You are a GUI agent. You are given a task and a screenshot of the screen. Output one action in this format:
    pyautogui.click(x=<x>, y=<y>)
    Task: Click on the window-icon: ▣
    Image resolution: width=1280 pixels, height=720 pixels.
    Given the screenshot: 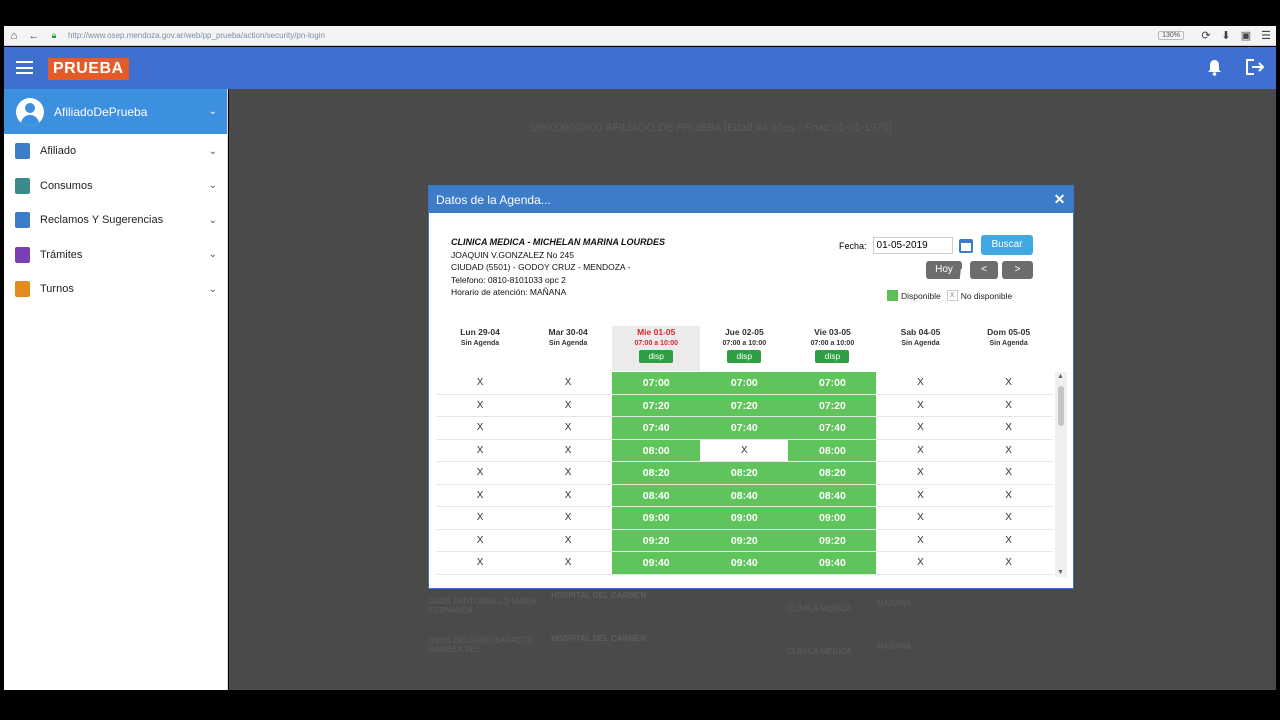 What is the action you would take?
    pyautogui.click(x=1246, y=35)
    